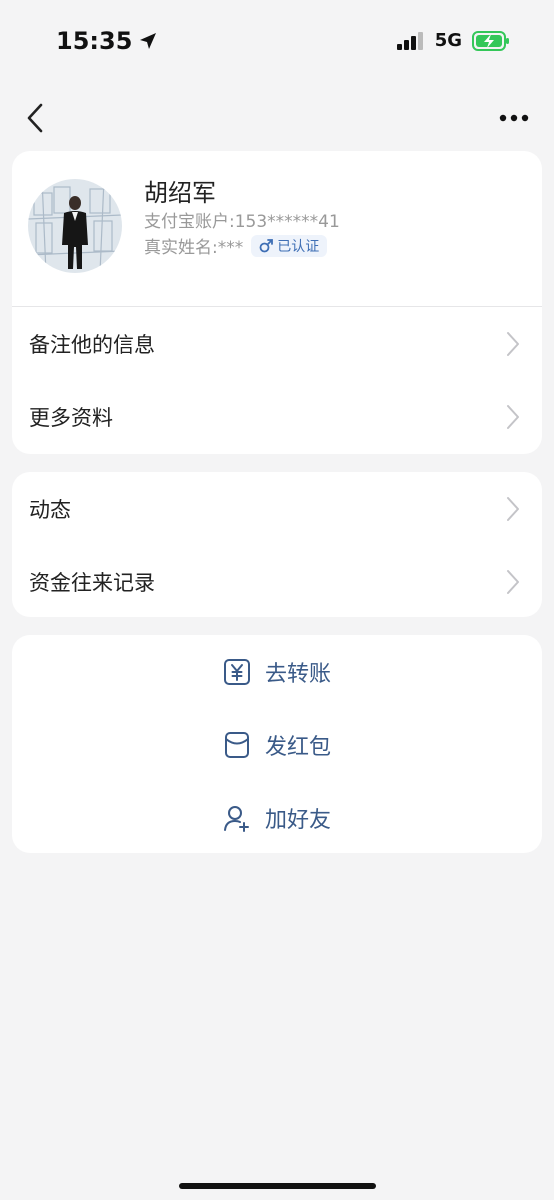 The width and height of the screenshot is (554, 1200). What do you see at coordinates (277, 508) in the screenshot?
I see `row-moments: 动态` at bounding box center [277, 508].